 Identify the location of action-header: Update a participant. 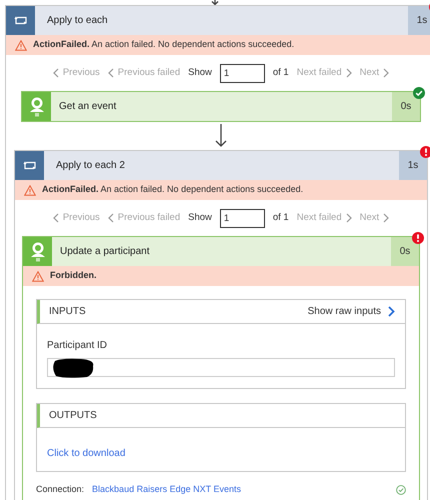
(221, 251).